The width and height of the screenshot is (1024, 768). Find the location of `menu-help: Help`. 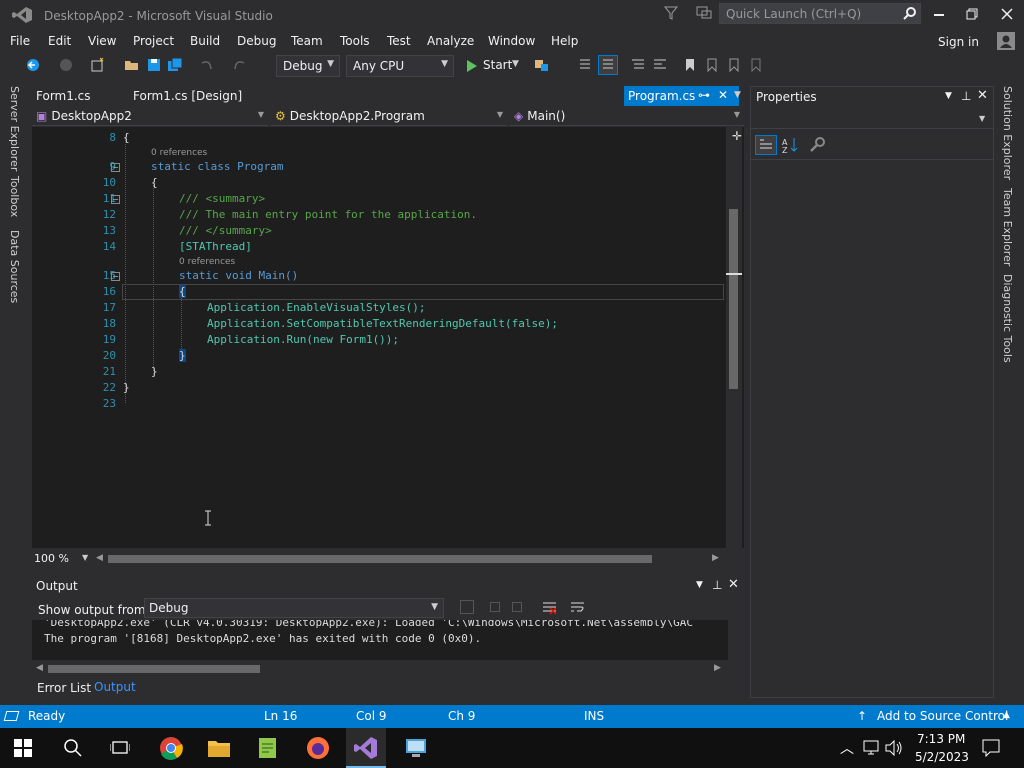

menu-help: Help is located at coordinates (564, 41).